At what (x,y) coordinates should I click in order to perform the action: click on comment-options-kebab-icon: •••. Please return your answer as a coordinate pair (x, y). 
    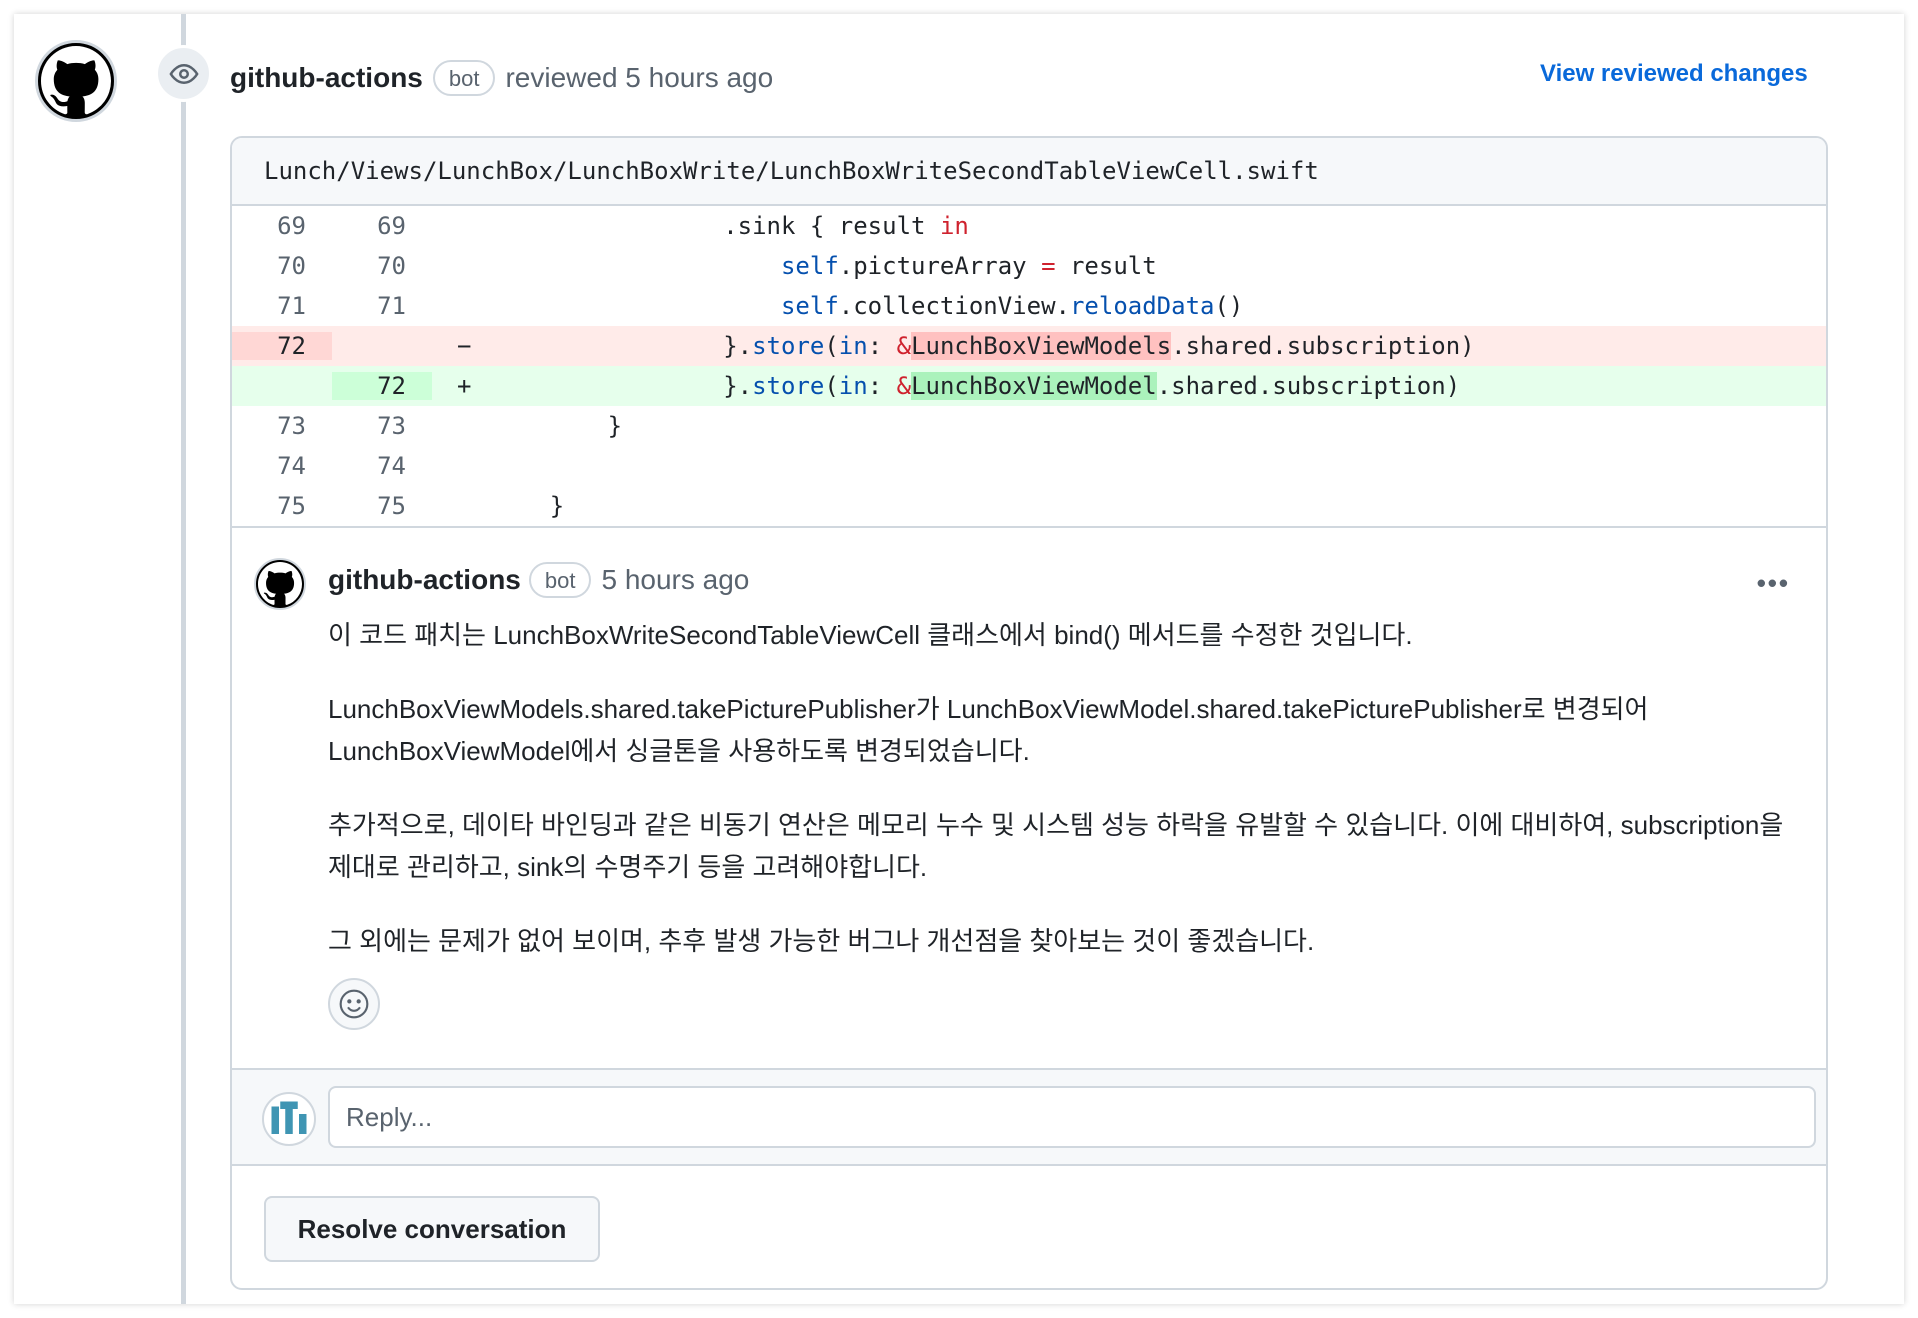
    Looking at the image, I should click on (1773, 583).